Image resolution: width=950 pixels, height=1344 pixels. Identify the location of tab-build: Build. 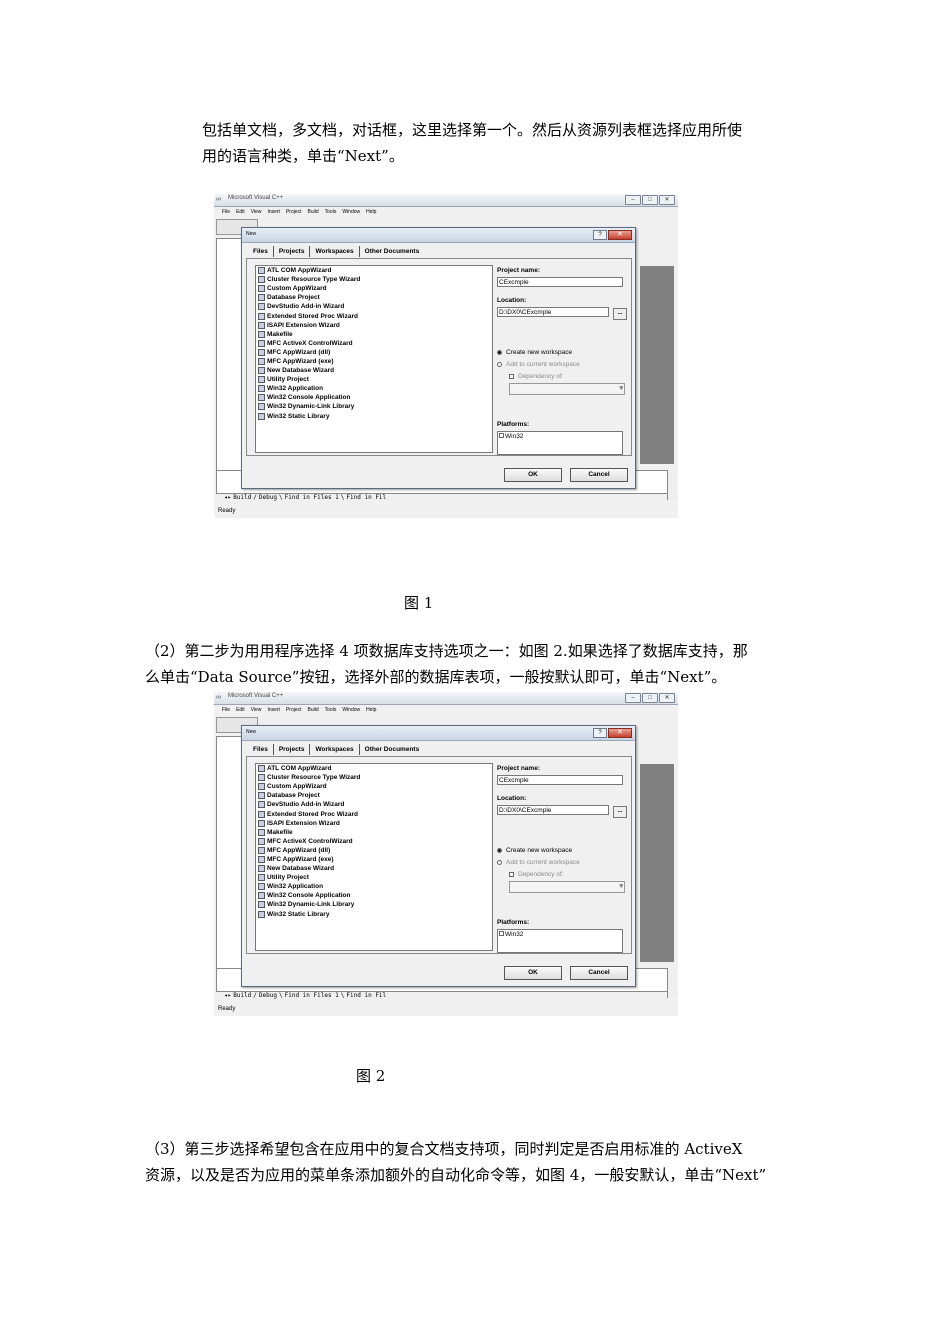
(242, 497).